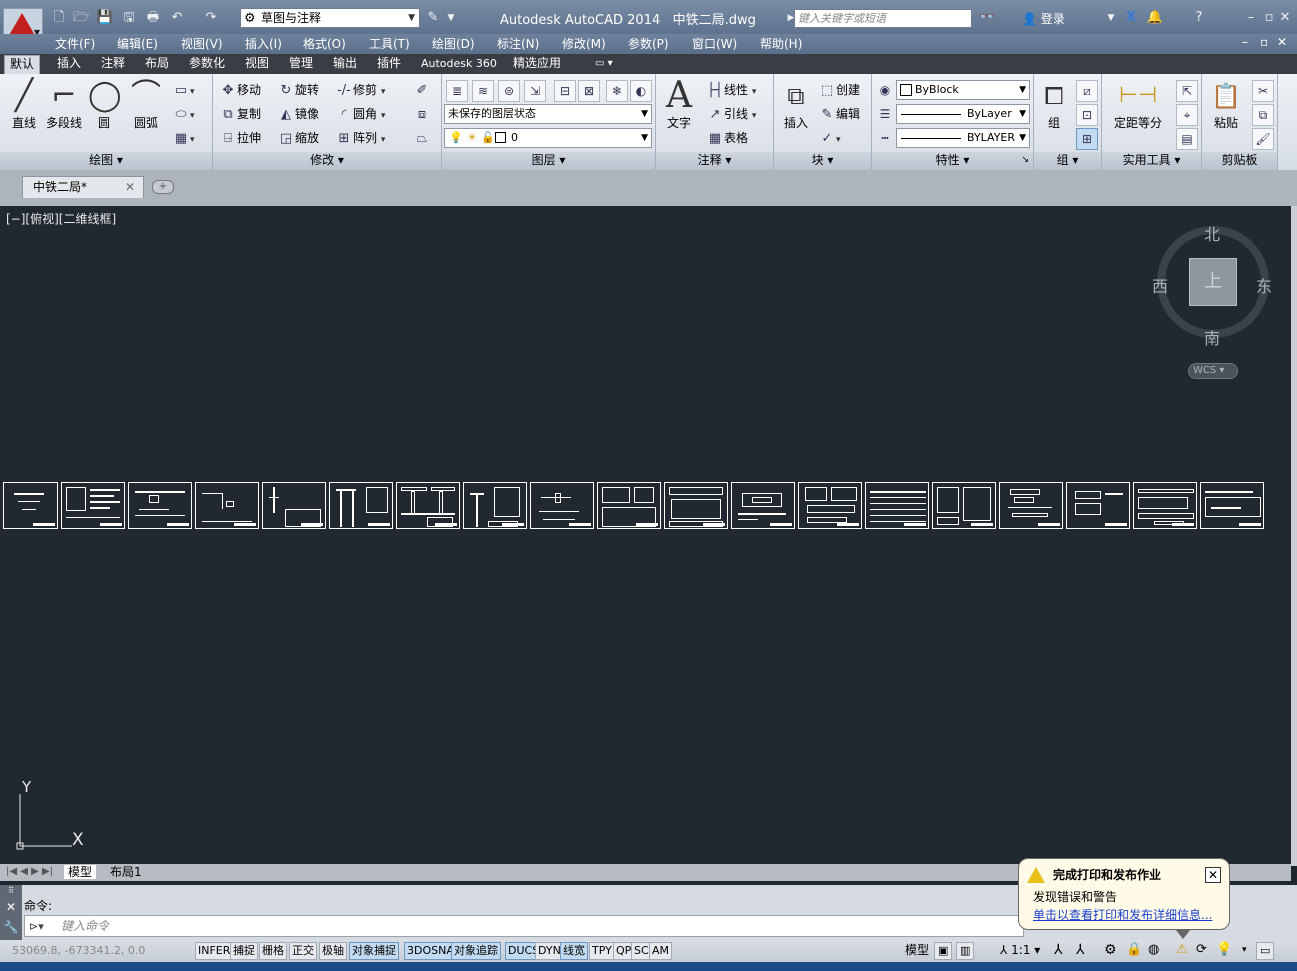 The height and width of the screenshot is (971, 1297). Describe the element at coordinates (324, 43) in the screenshot. I see `menu-format: 格式(O)` at that location.